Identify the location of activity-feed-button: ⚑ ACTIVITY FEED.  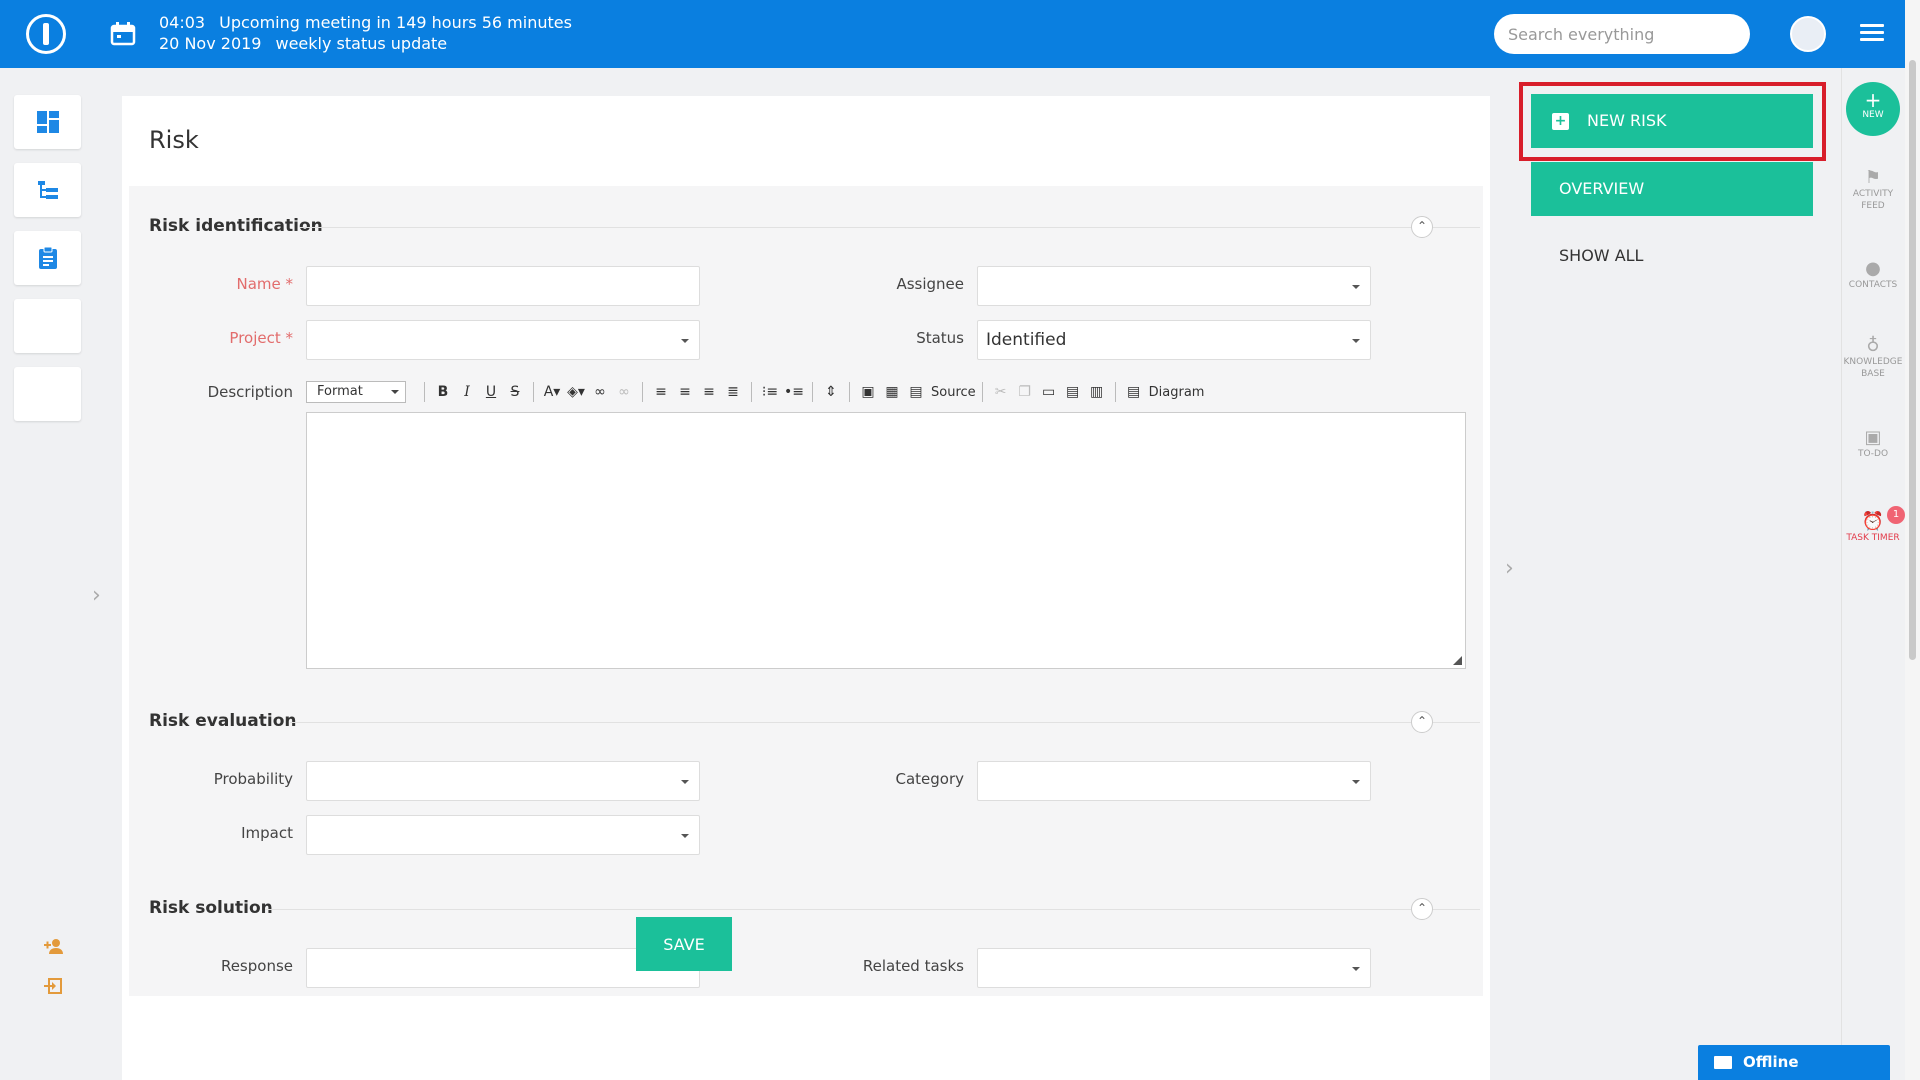
(1873, 190).